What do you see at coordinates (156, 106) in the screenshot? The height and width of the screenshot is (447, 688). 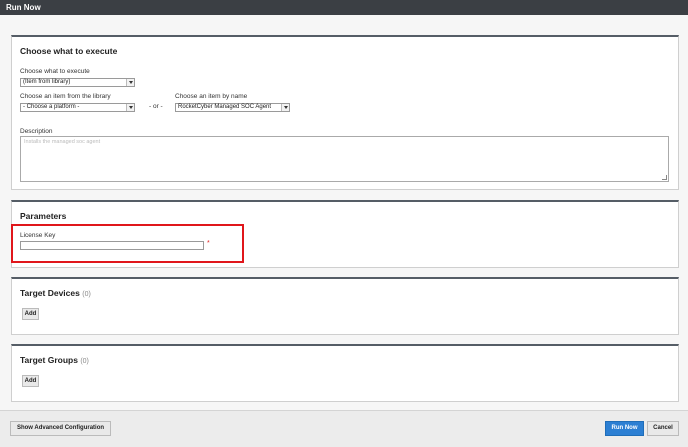 I see `or-separator: - or -` at bounding box center [156, 106].